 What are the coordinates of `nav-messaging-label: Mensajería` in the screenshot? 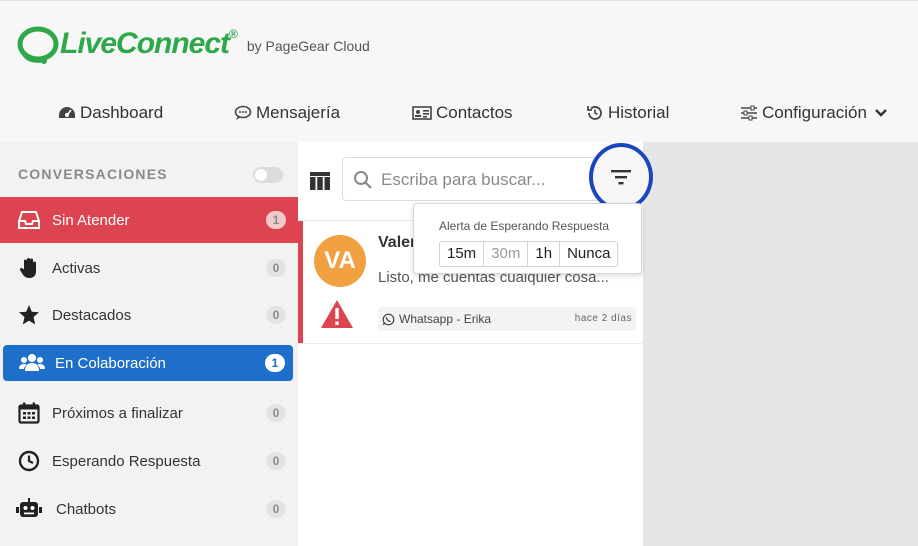 It's located at (298, 112).